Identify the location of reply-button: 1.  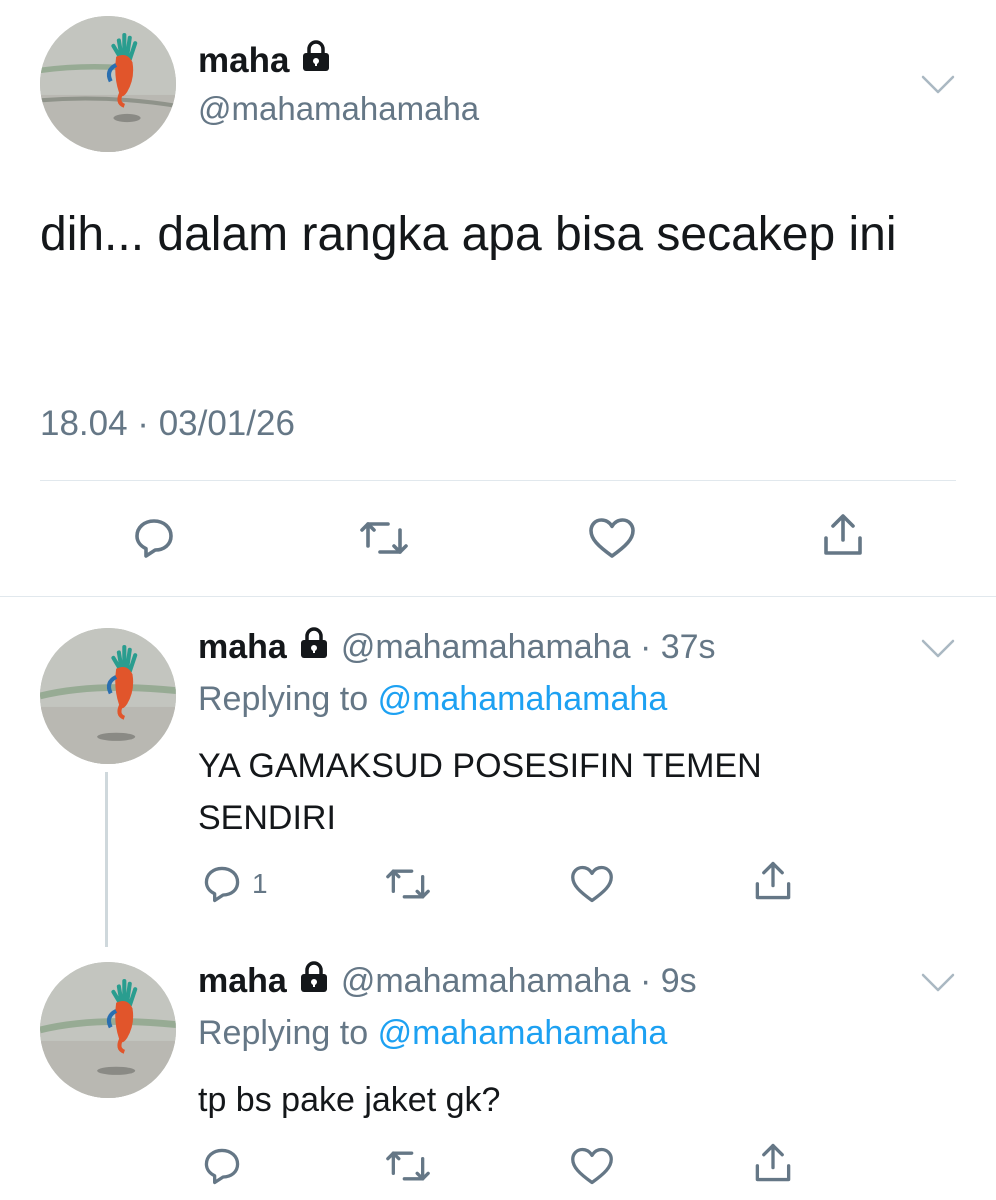
(234, 884).